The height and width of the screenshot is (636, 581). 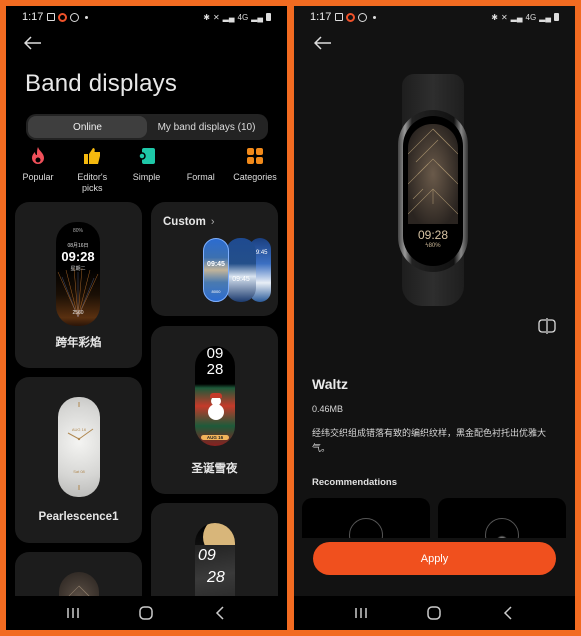 I want to click on face-date: 08月16日, so click(x=78, y=246).